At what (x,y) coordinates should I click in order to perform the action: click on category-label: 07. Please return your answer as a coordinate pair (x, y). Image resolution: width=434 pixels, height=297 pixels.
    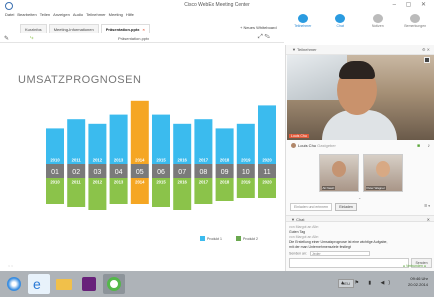
    Looking at the image, I should click on (182, 172).